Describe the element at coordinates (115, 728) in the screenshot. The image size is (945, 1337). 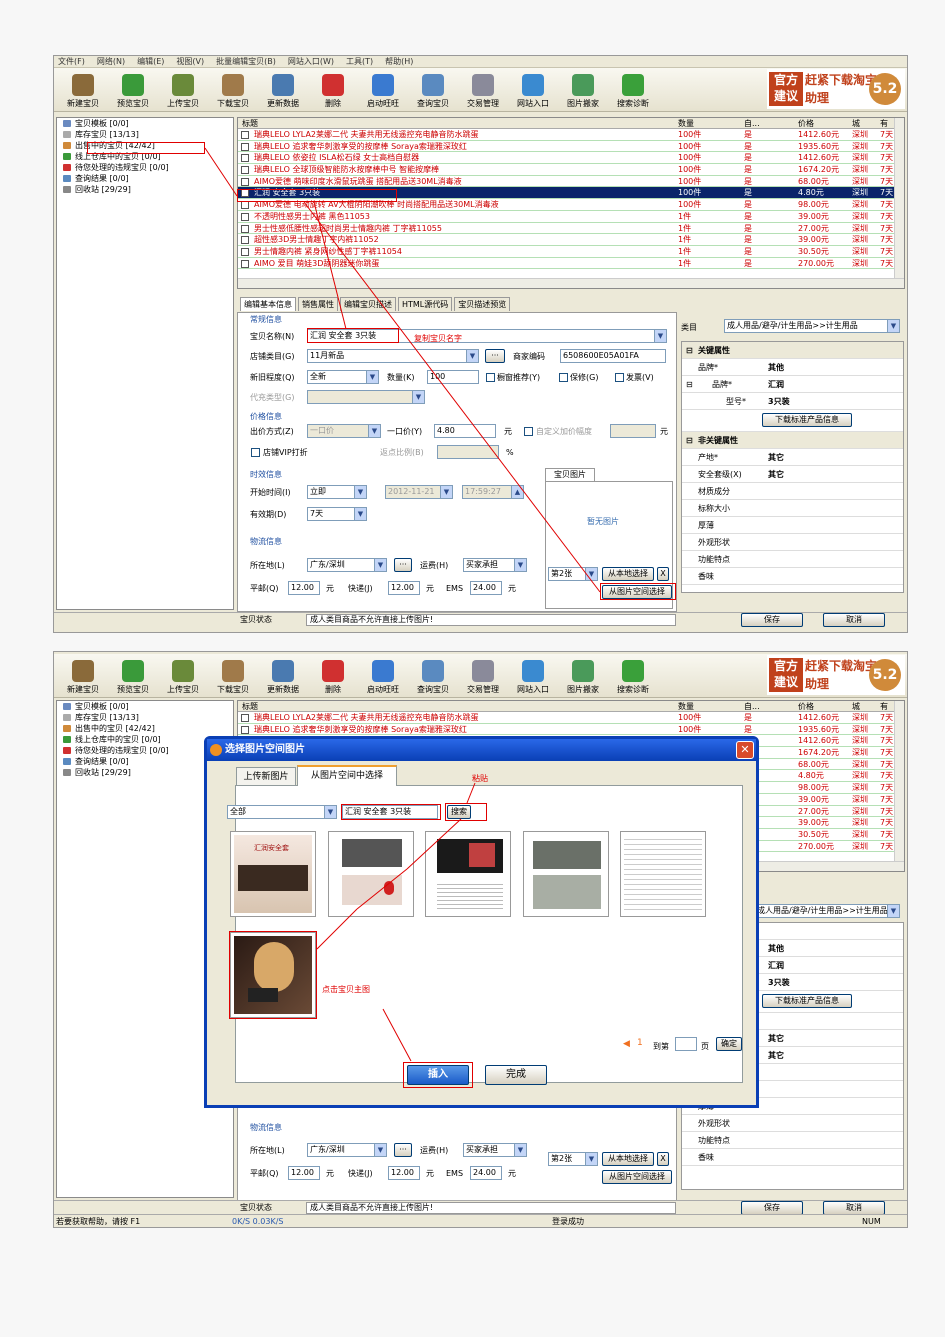
I see `tree-item-label: 出售中的宝贝 [42/42]` at that location.